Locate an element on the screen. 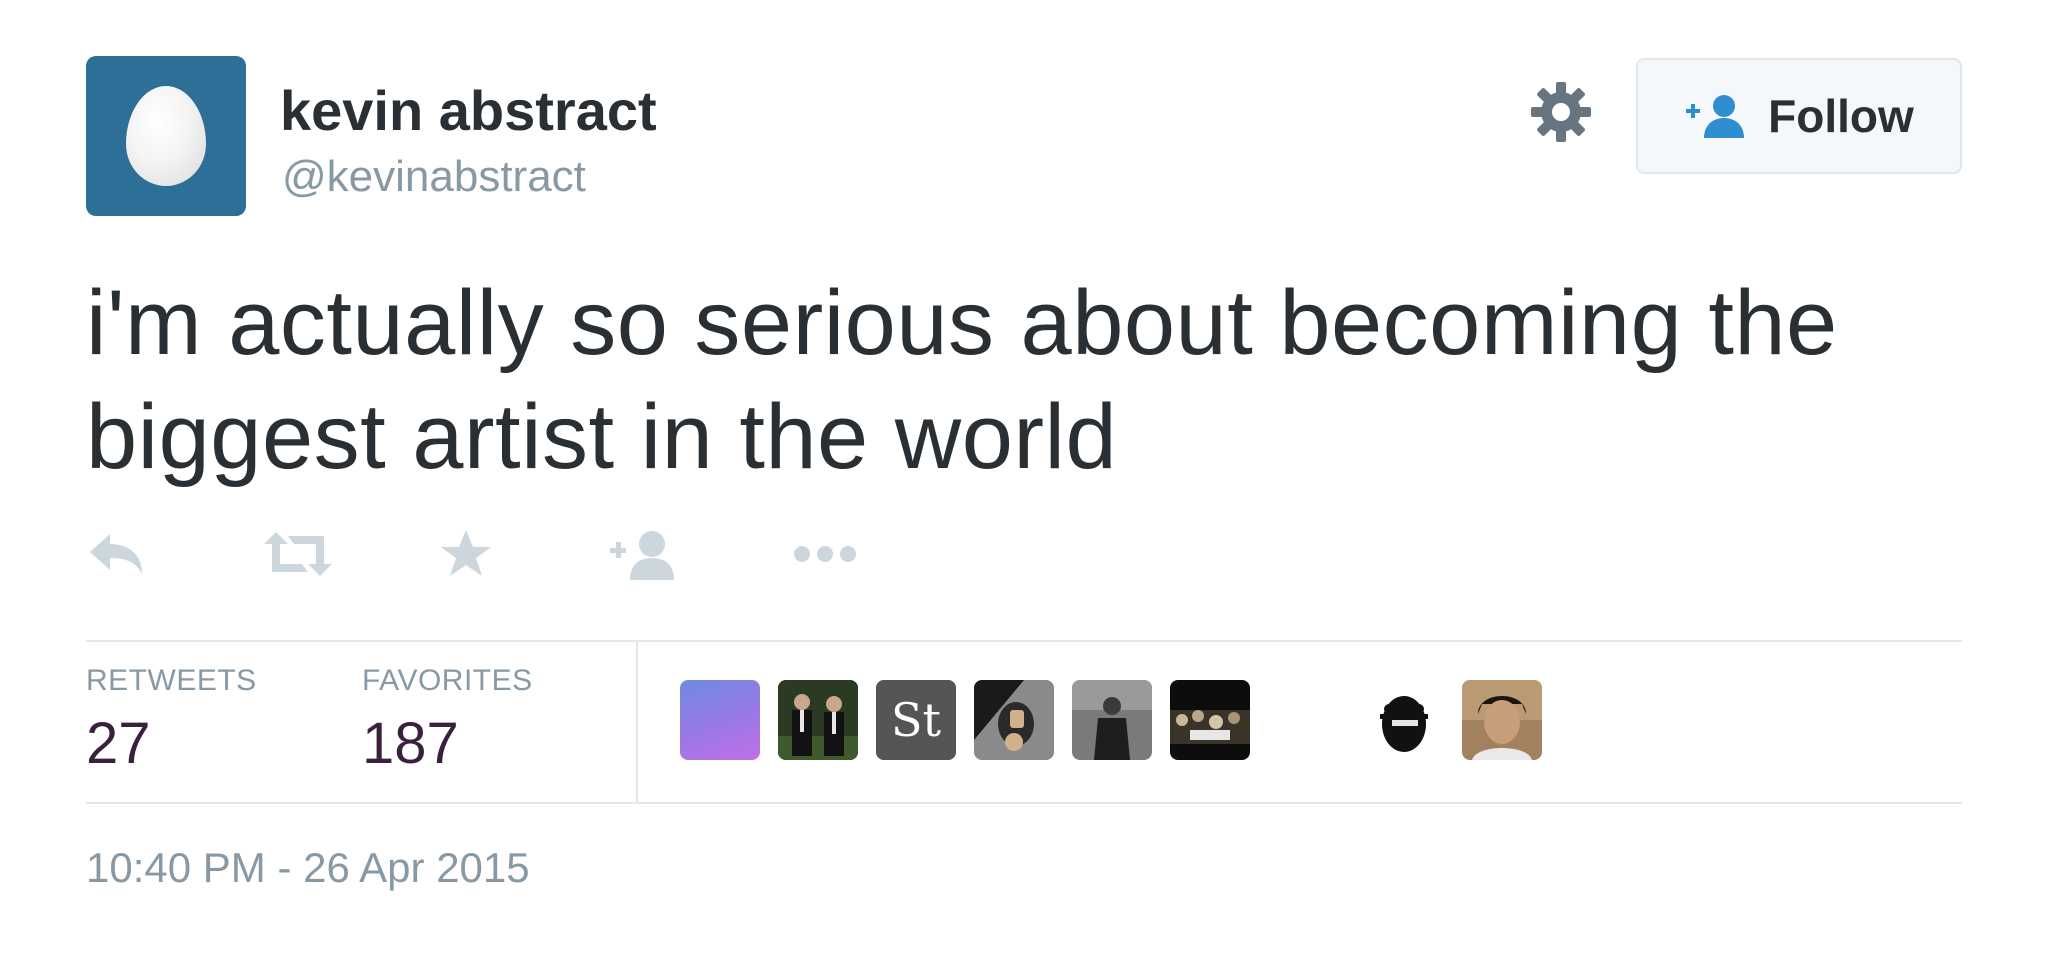  user-avatar is located at coordinates (166, 136).